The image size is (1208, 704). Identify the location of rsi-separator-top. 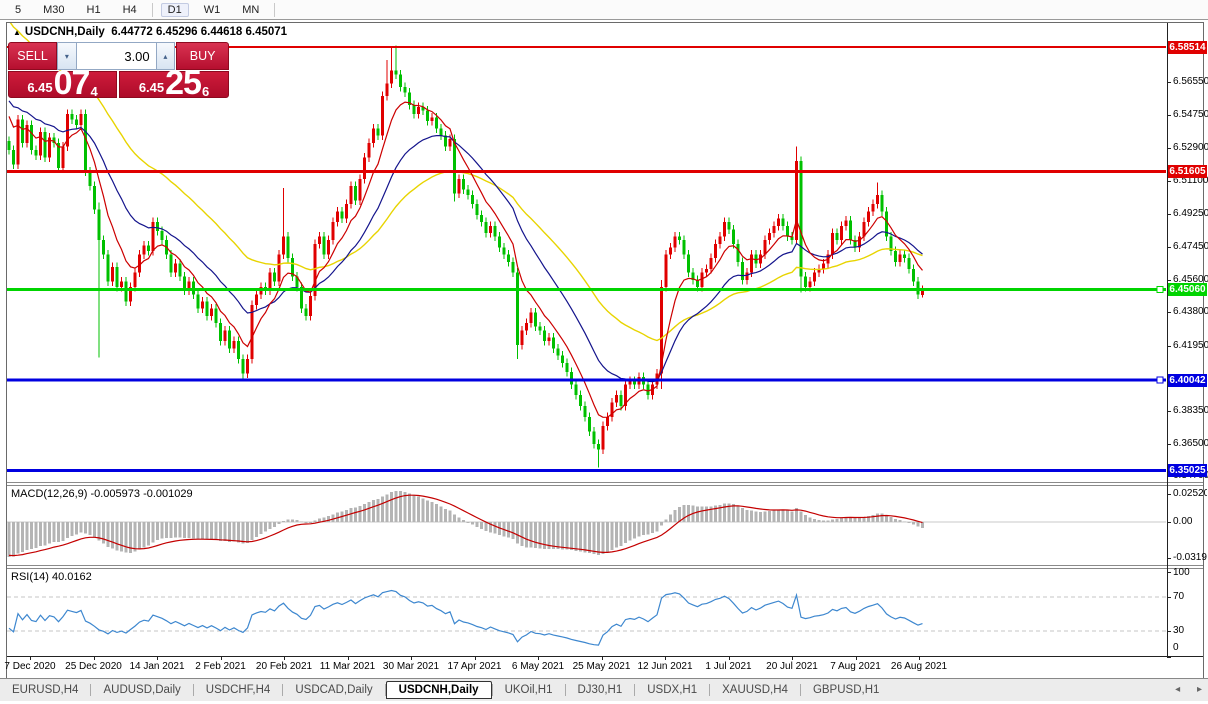
(605, 565).